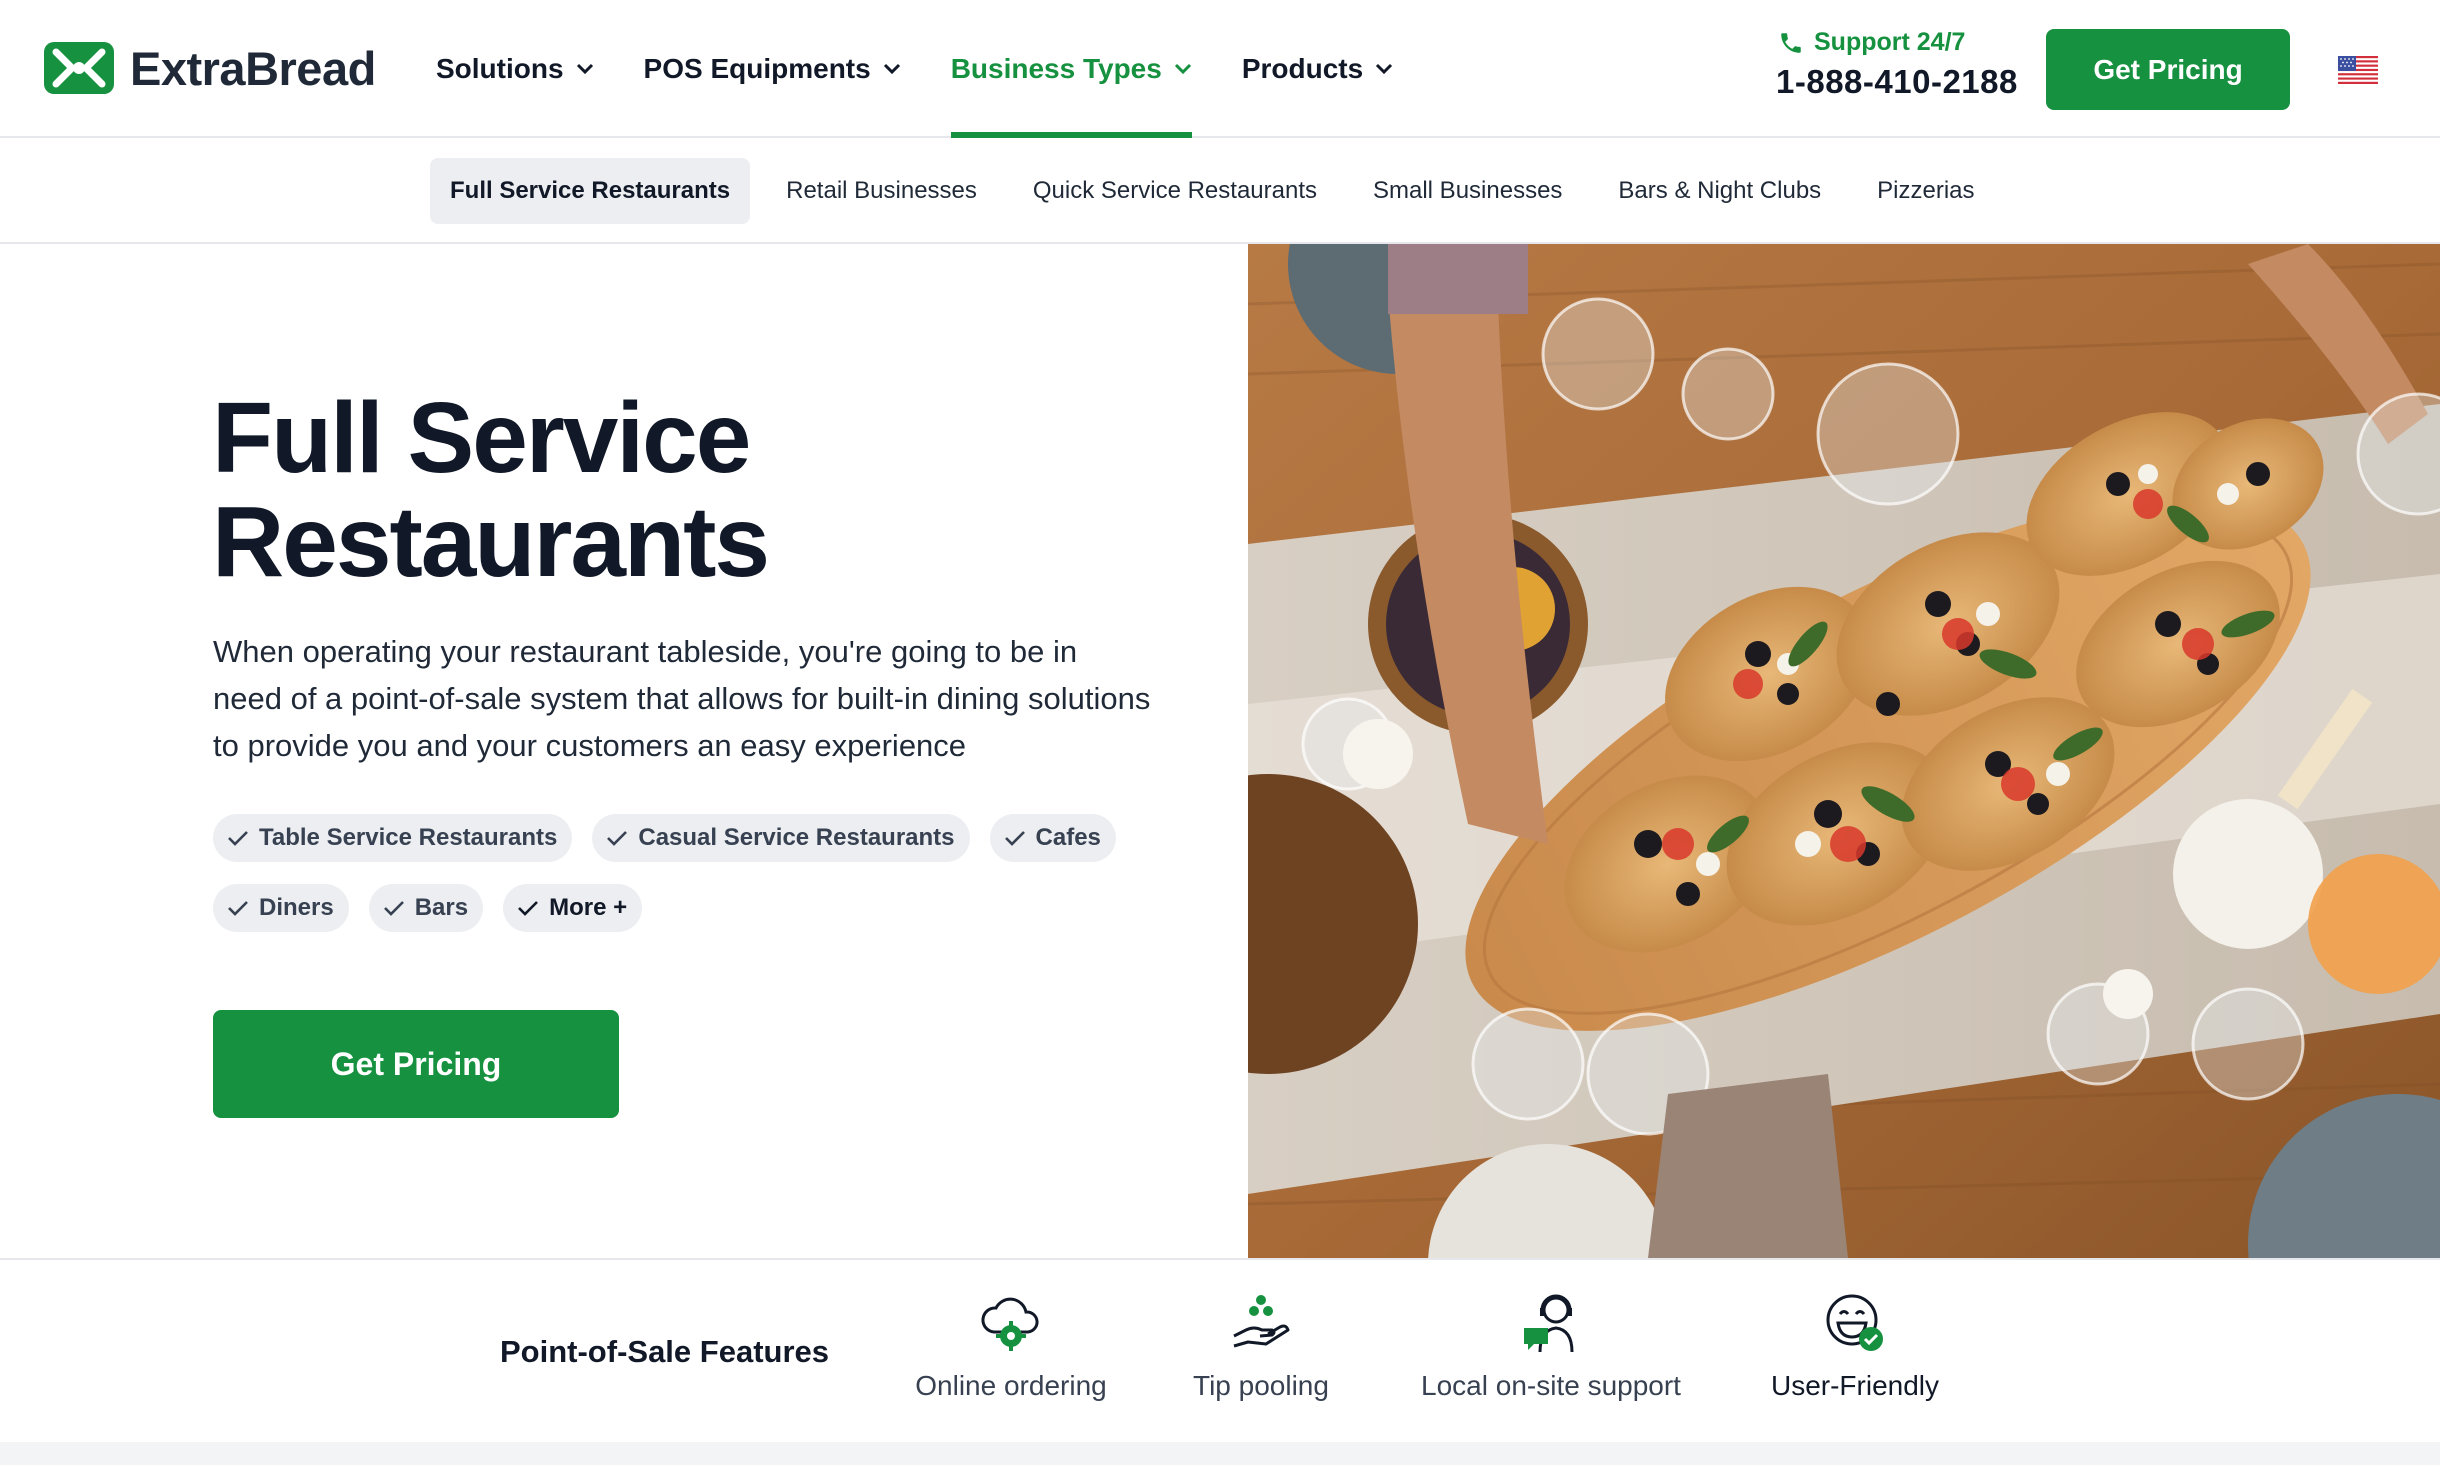  What do you see at coordinates (1855, 1385) in the screenshot?
I see `feature-label: User-Friendly` at bounding box center [1855, 1385].